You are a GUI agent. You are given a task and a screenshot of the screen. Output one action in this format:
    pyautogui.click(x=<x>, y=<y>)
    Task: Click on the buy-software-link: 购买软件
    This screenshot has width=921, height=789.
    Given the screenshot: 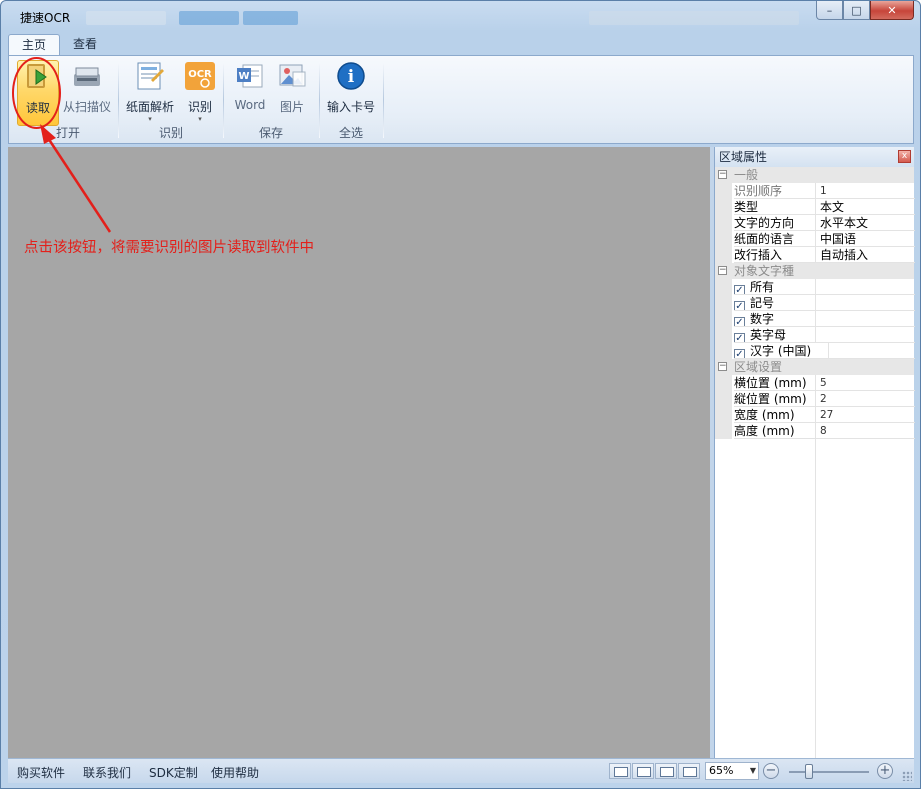 What is the action you would take?
    pyautogui.click(x=41, y=772)
    